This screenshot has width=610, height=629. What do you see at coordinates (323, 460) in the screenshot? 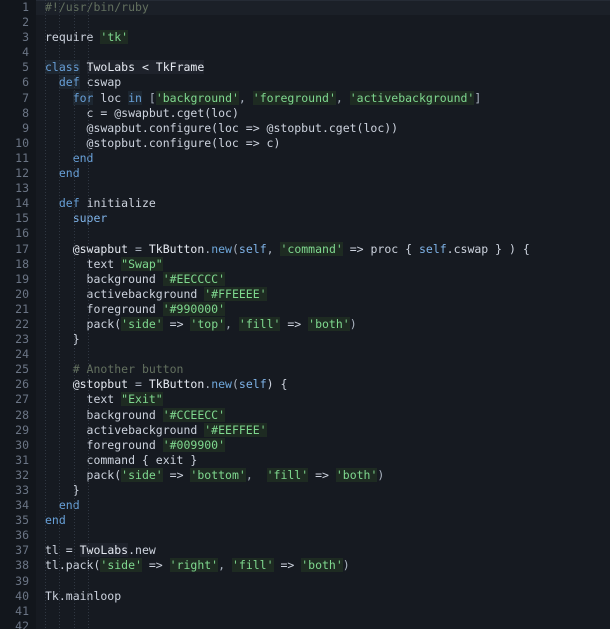
I see `code-line-content: command { exit }` at bounding box center [323, 460].